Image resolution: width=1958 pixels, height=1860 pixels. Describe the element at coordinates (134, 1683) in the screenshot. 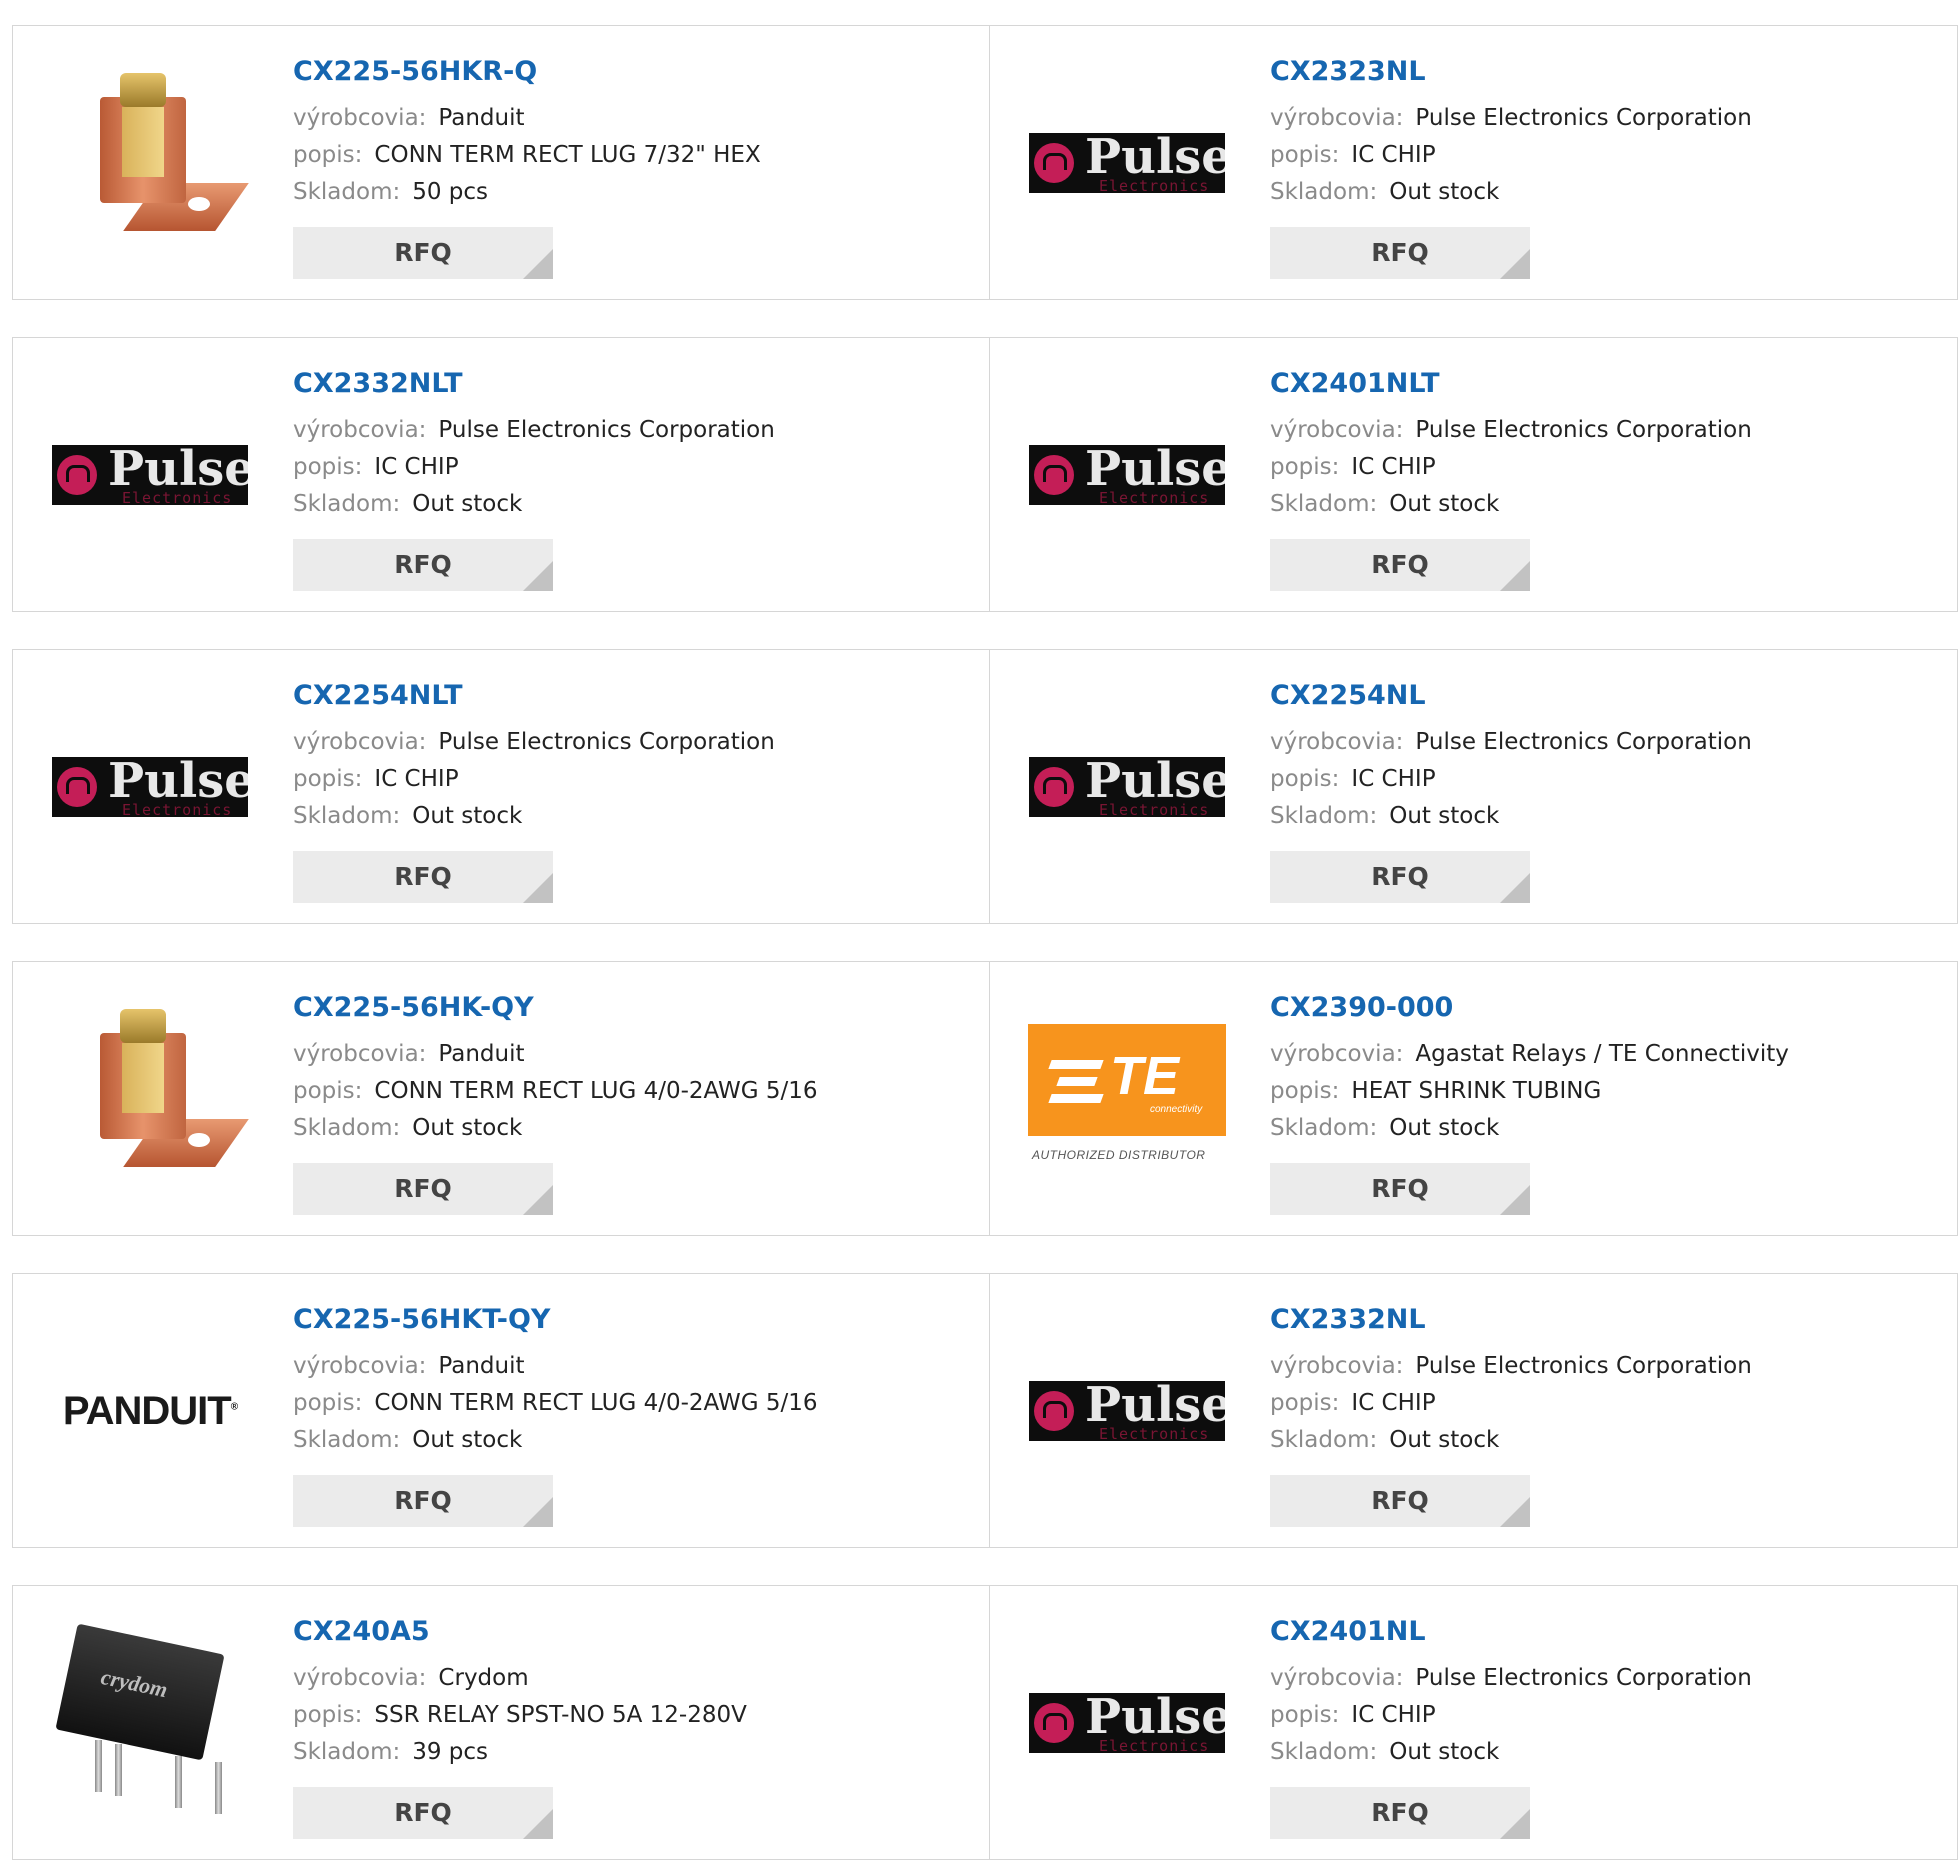

I see `crydom-brand: crydom` at that location.